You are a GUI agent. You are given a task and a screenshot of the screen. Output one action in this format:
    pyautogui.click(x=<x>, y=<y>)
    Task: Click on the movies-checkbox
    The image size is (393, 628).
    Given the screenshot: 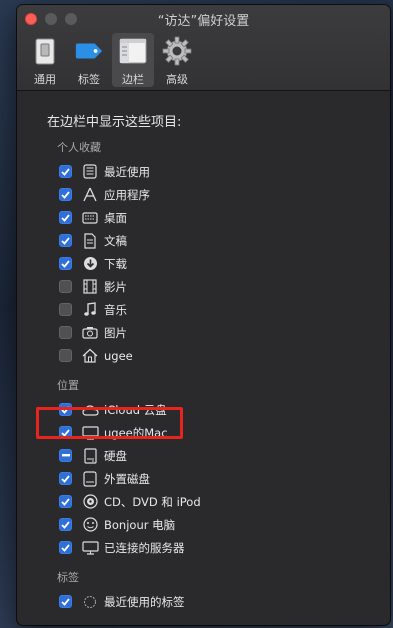 What is the action you would take?
    pyautogui.click(x=65, y=286)
    